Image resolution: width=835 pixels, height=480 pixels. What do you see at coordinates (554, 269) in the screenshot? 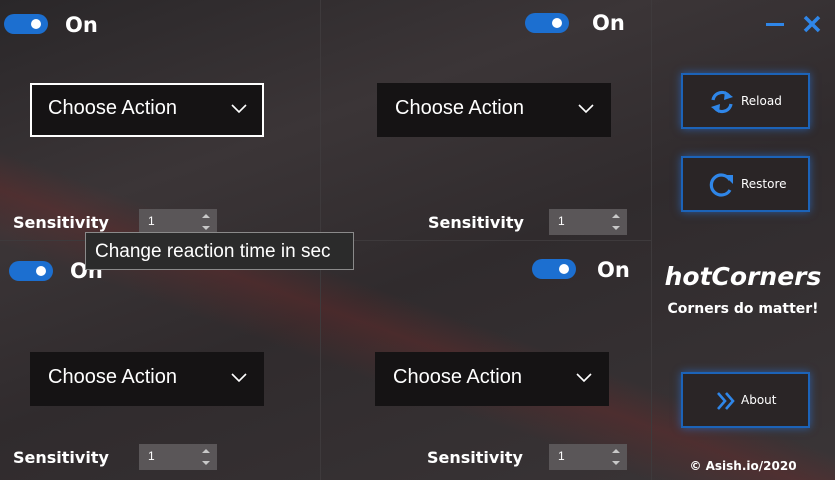
I see `toggle-bottom-right` at bounding box center [554, 269].